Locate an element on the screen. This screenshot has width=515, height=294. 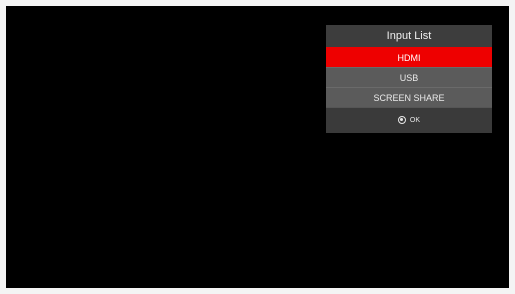
input-item-usb: USB is located at coordinates (409, 77).